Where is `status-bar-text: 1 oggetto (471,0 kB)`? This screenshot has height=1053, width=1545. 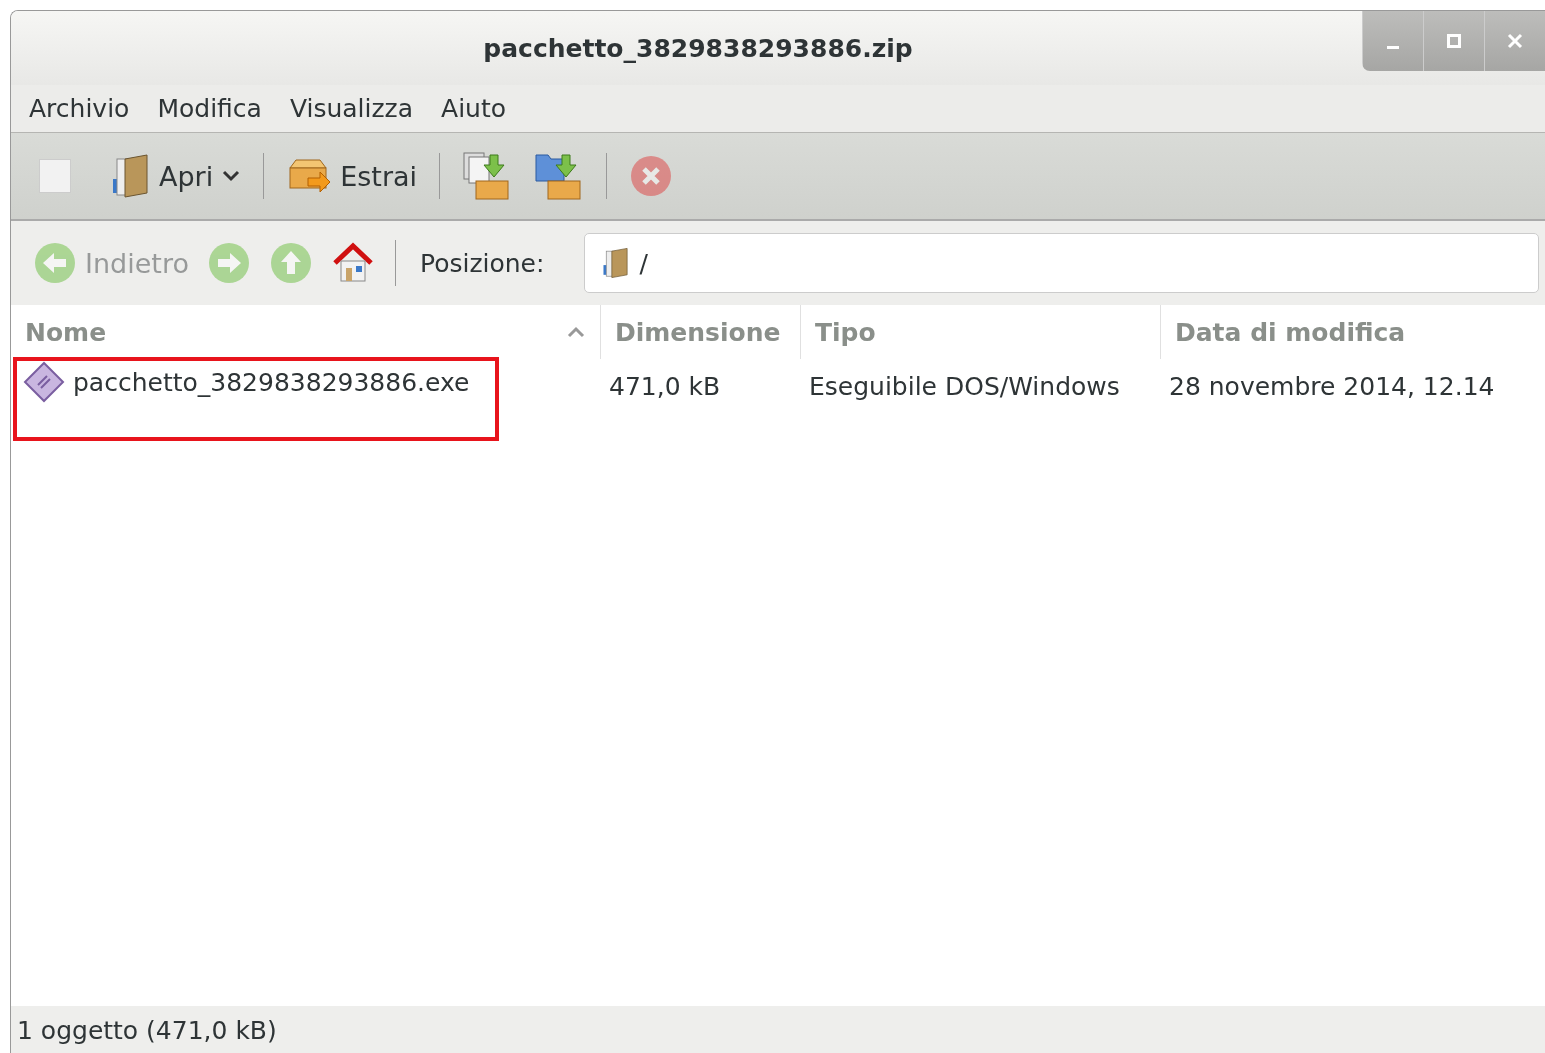 status-bar-text: 1 oggetto (471,0 kB) is located at coordinates (147, 1030).